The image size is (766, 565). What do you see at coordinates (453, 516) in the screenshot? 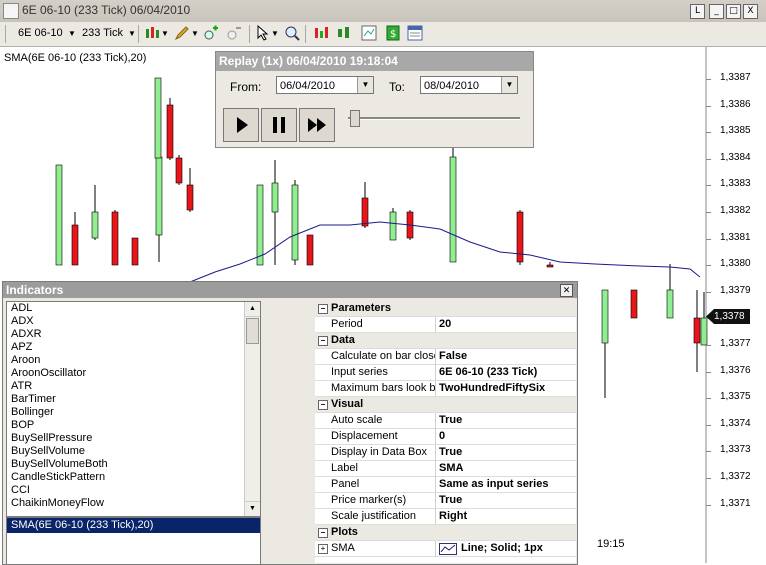
I see `property-value: Right` at bounding box center [453, 516].